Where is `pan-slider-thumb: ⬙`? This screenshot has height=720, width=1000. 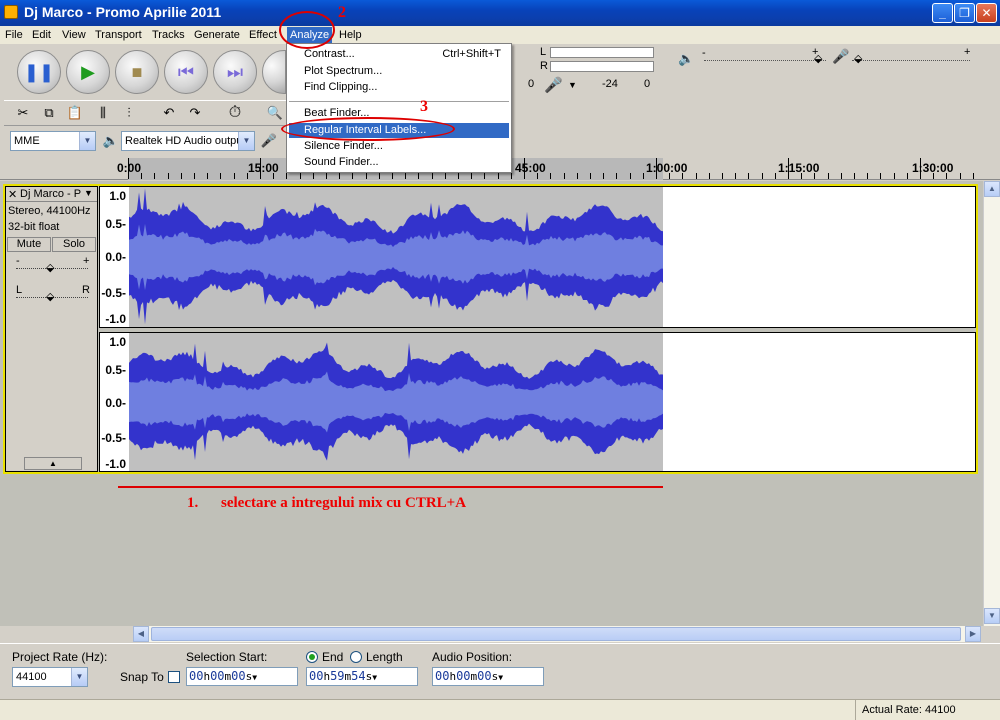
pan-slider-thumb: ⬙ is located at coordinates (50, 296).